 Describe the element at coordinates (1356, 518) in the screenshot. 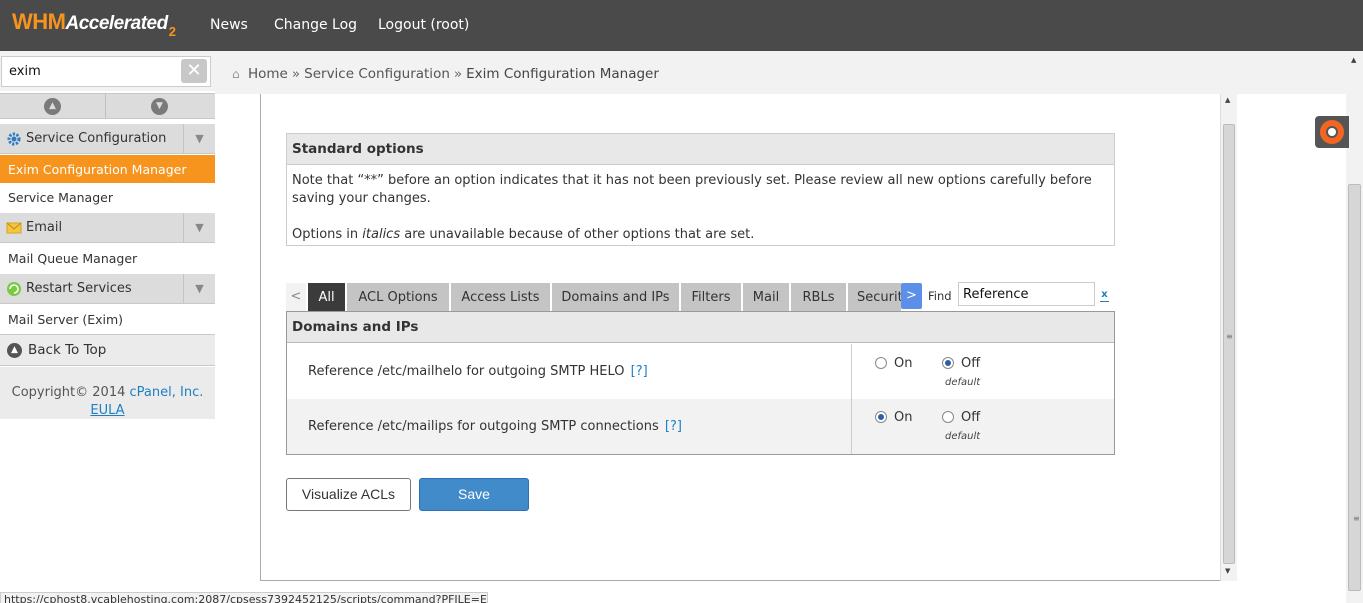

I see `grip-icon: ≡` at that location.